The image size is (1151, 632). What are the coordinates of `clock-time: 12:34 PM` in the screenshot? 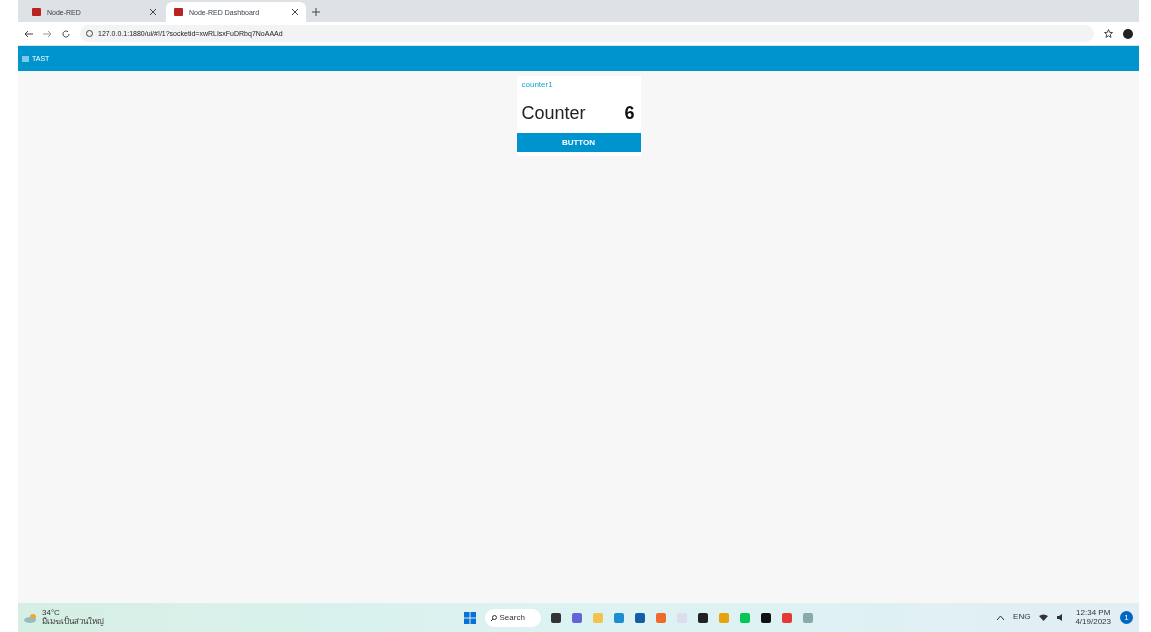 It's located at (1093, 613).